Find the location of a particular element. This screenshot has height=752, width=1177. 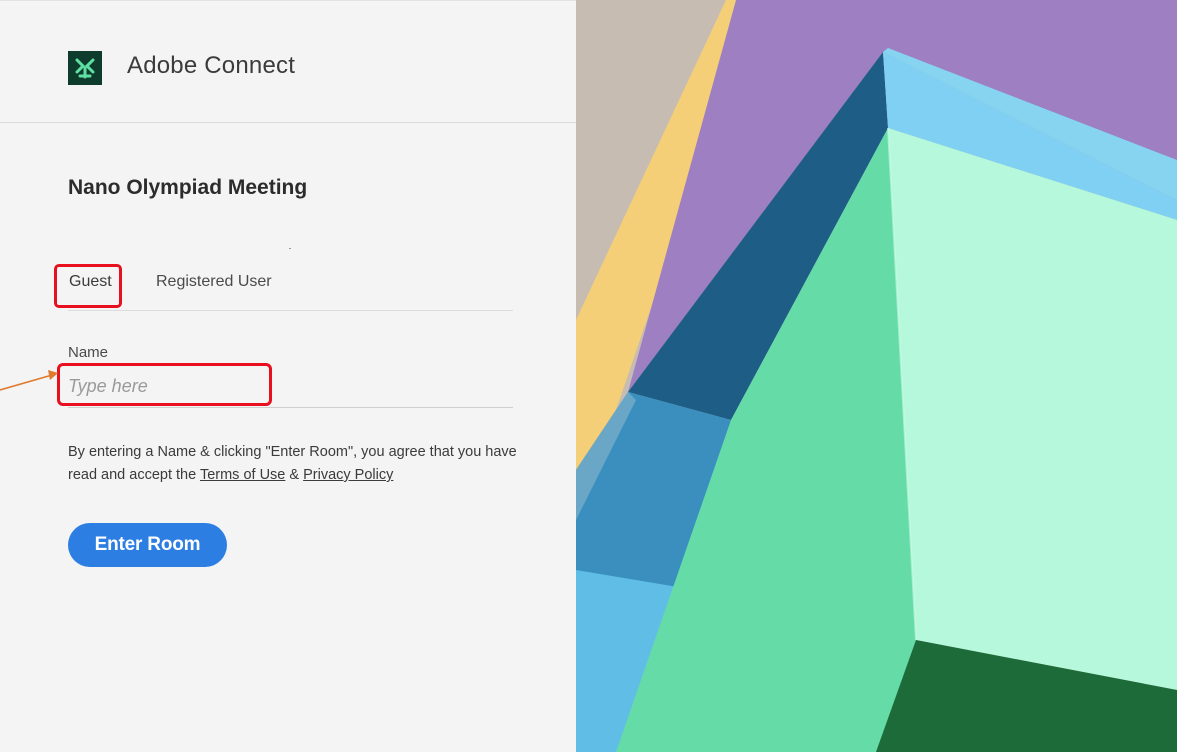

name-label: Name is located at coordinates (88, 352).